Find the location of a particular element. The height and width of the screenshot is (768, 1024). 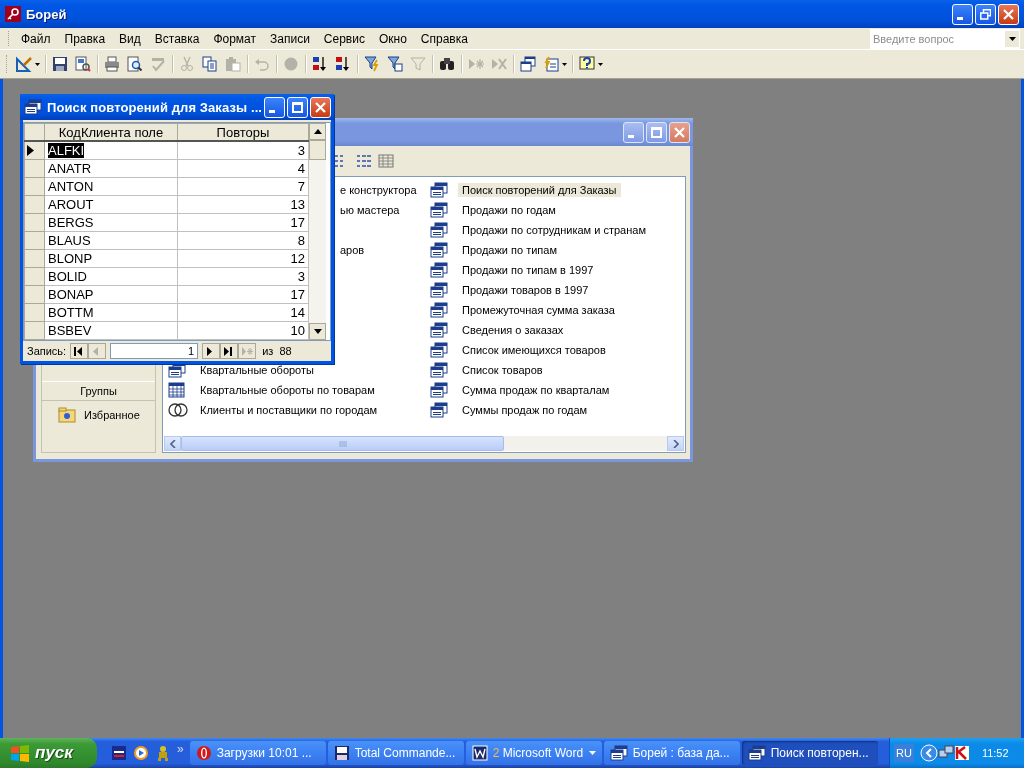

details-view-icon is located at coordinates (386, 161).